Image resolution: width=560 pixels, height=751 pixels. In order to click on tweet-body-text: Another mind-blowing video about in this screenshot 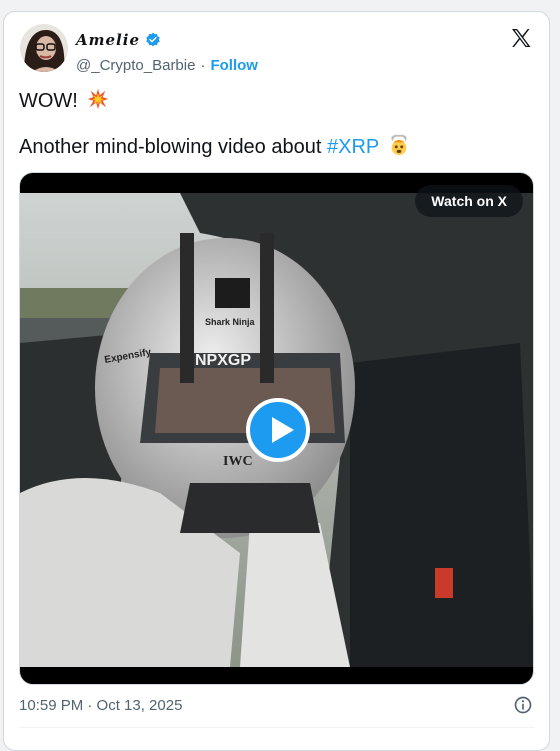, I will do `click(170, 147)`.